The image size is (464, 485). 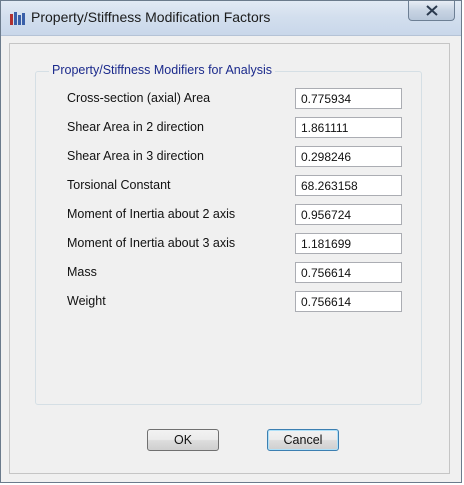 I want to click on close-button, so click(x=431, y=11).